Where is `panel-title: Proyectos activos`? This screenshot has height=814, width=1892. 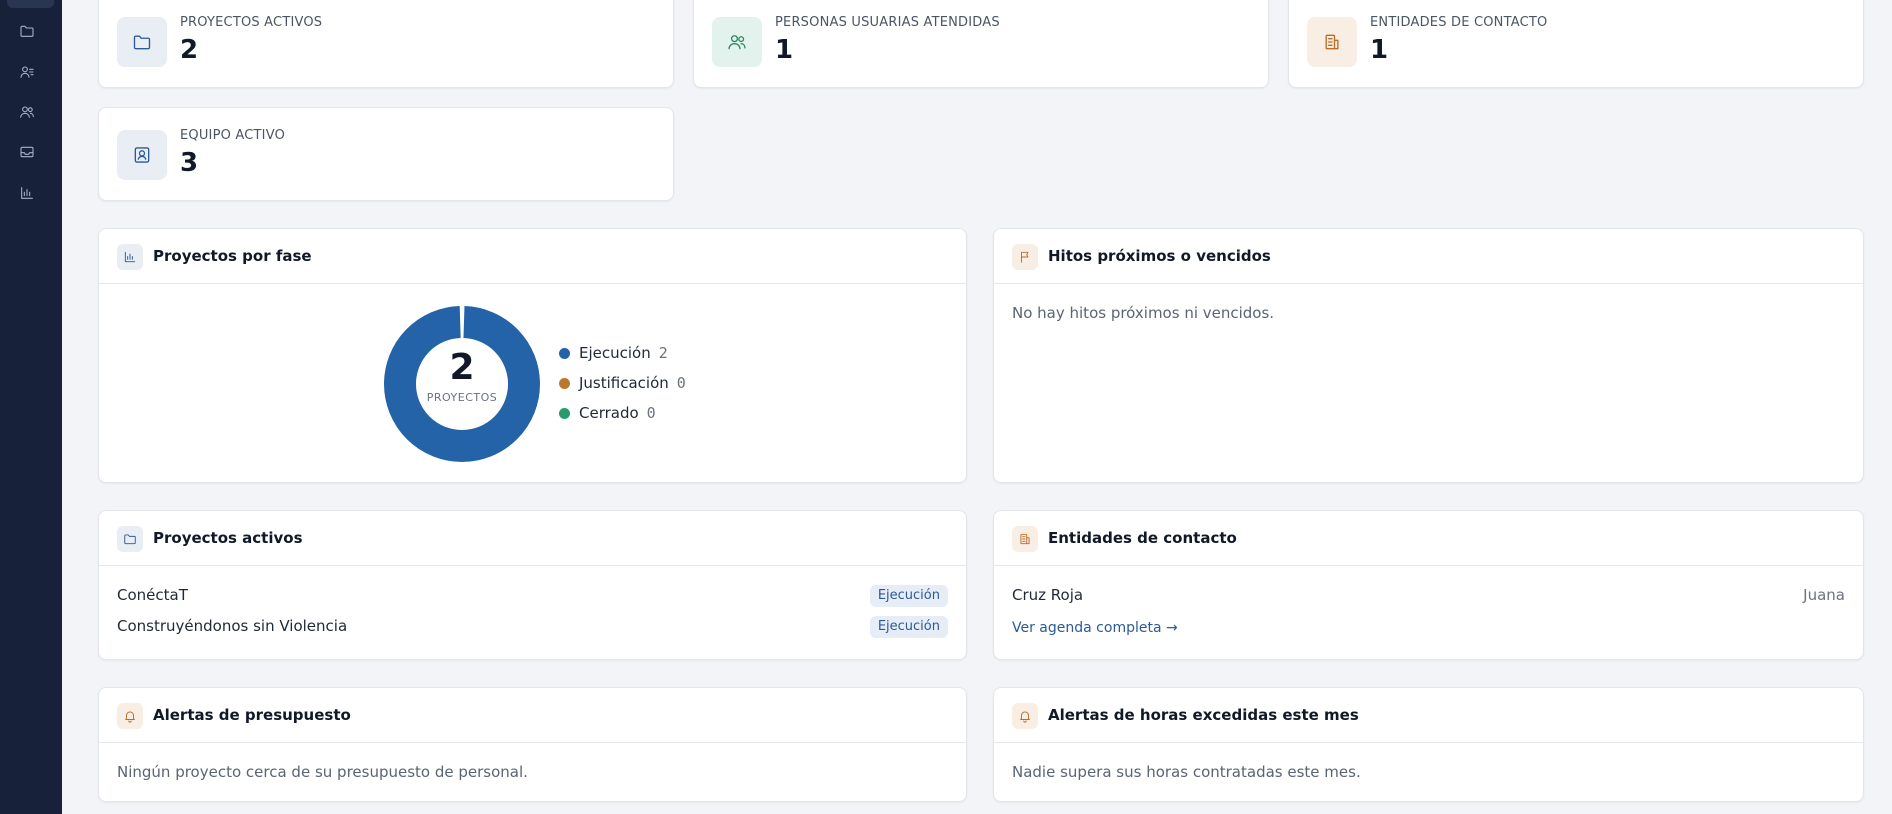
panel-title: Proyectos activos is located at coordinates (228, 538).